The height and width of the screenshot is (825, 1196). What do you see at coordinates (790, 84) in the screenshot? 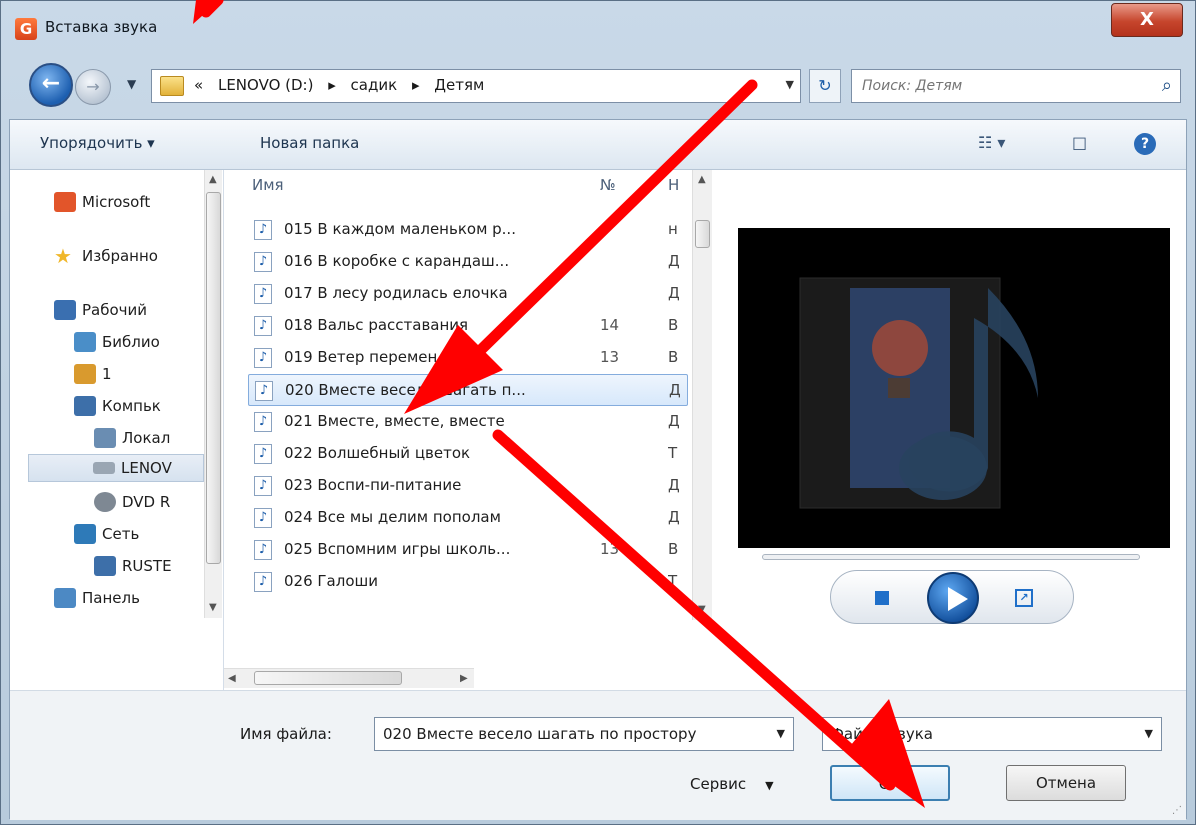
I see `address-dropdown-icon: ▼` at bounding box center [790, 84].